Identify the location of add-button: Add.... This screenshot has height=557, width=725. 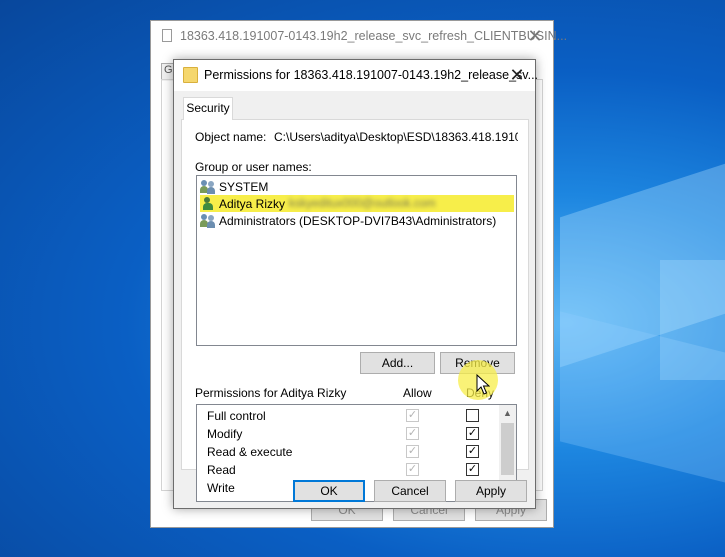
(397, 363).